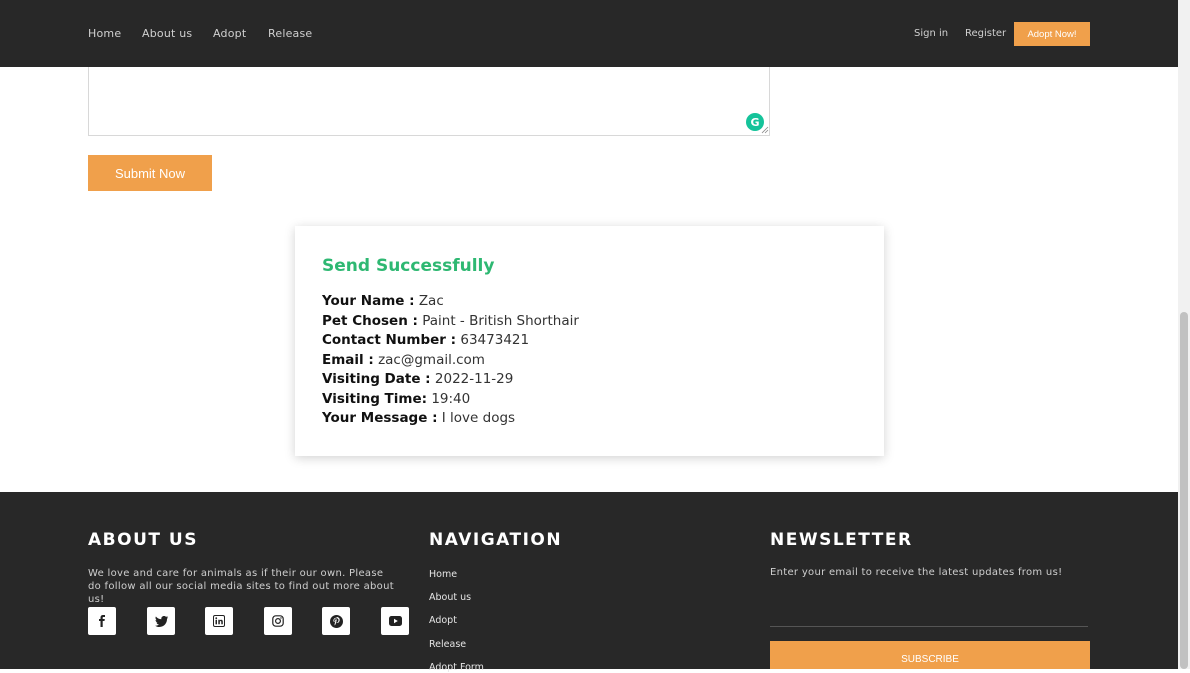 The image size is (1190, 673). Describe the element at coordinates (376, 379) in the screenshot. I see `detail-label: Visiting Date :` at that location.